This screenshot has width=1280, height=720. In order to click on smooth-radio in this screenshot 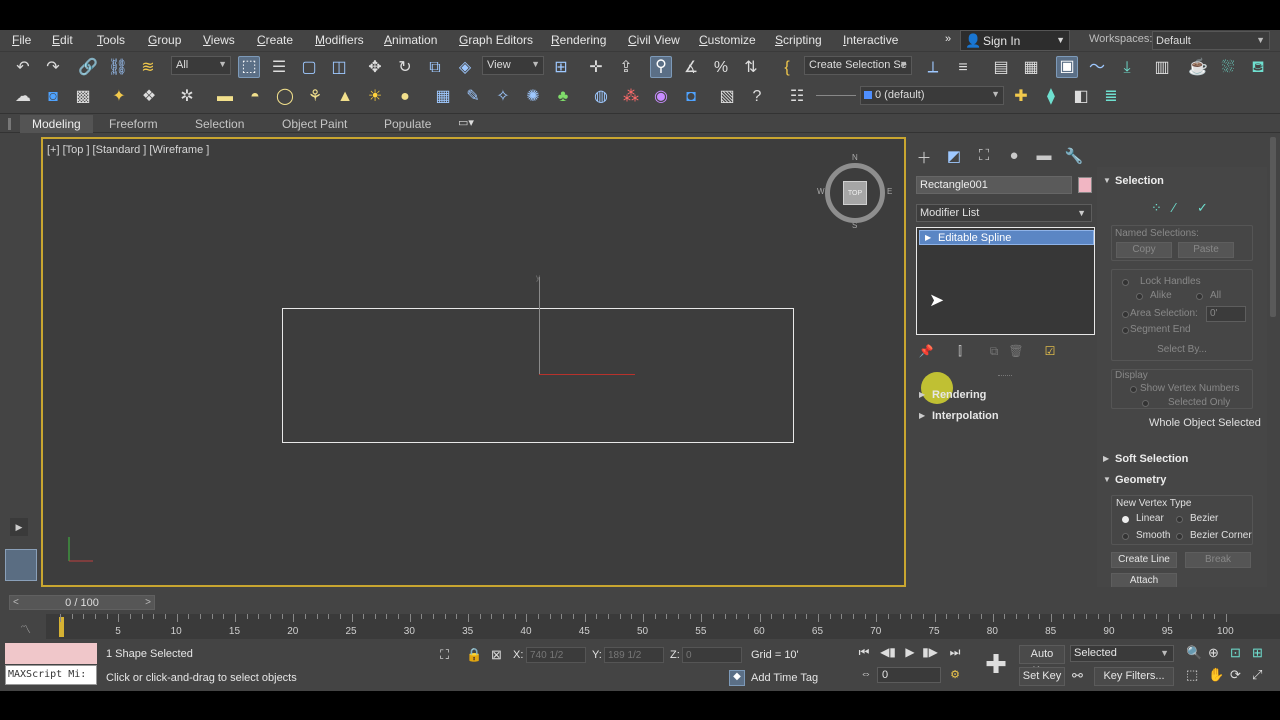, I will do `click(1125, 536)`.